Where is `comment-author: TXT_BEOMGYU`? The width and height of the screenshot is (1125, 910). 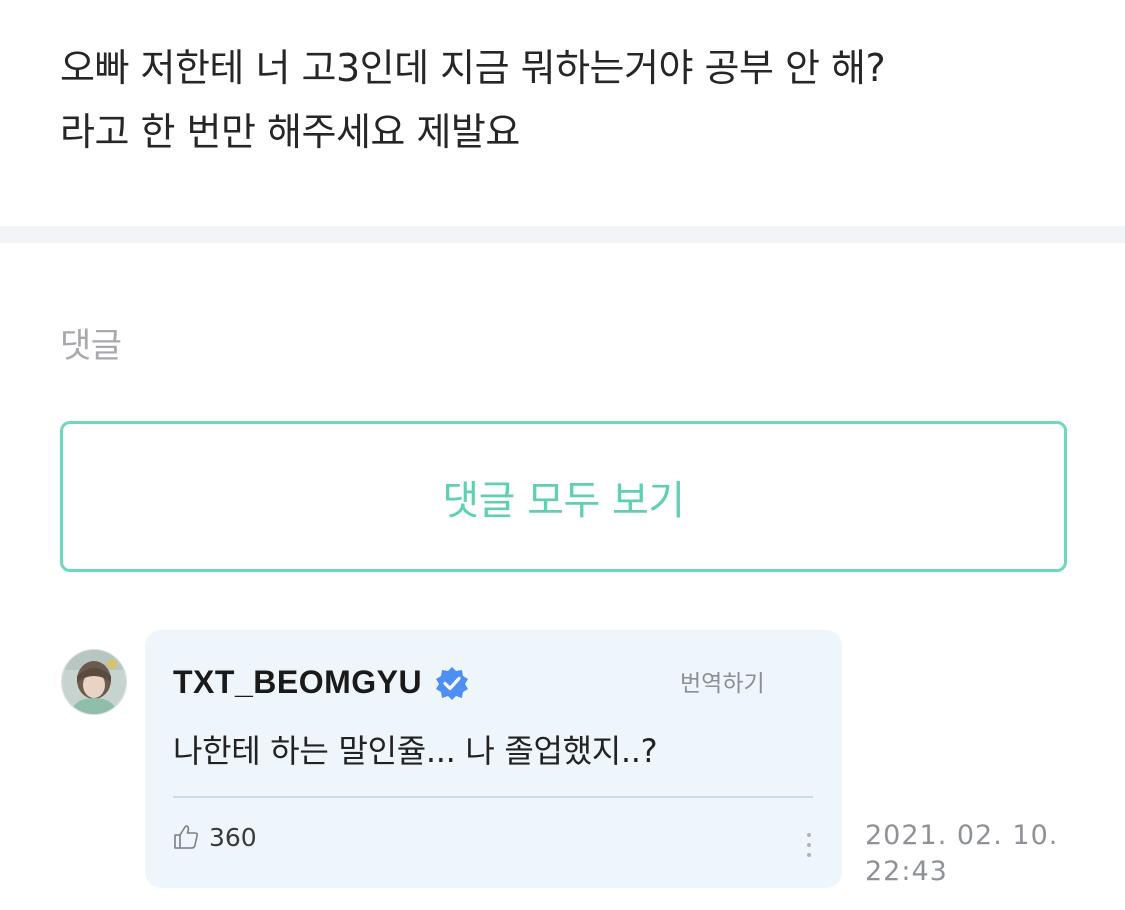
comment-author: TXT_BEOMGYU is located at coordinates (321, 682).